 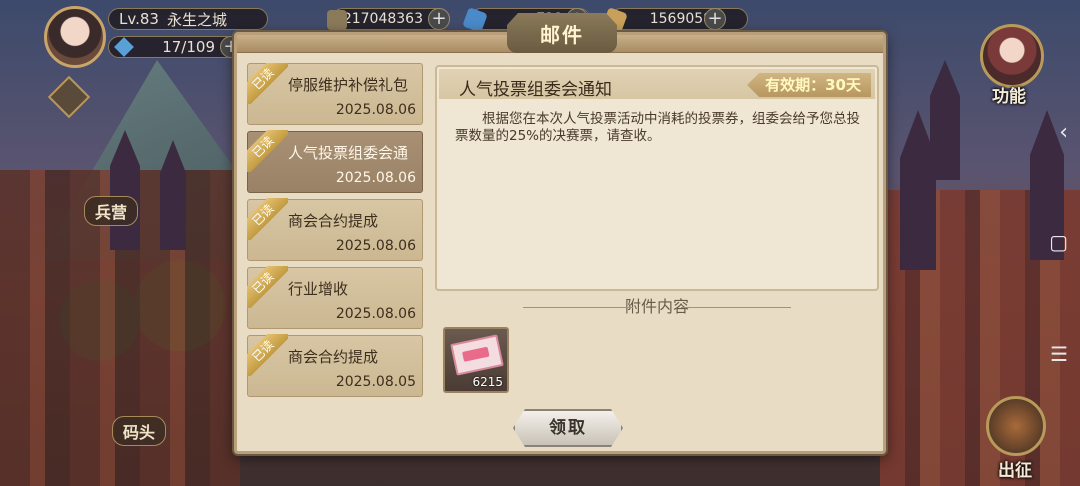 What do you see at coordinates (382, 19) in the screenshot?
I see `gold-value: 217048363` at bounding box center [382, 19].